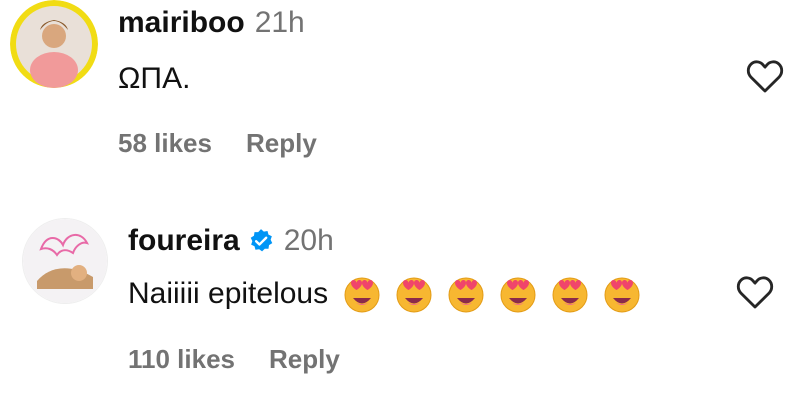 Image resolution: width=800 pixels, height=400 pixels. What do you see at coordinates (181, 23) in the screenshot?
I see `username: mairiboo` at bounding box center [181, 23].